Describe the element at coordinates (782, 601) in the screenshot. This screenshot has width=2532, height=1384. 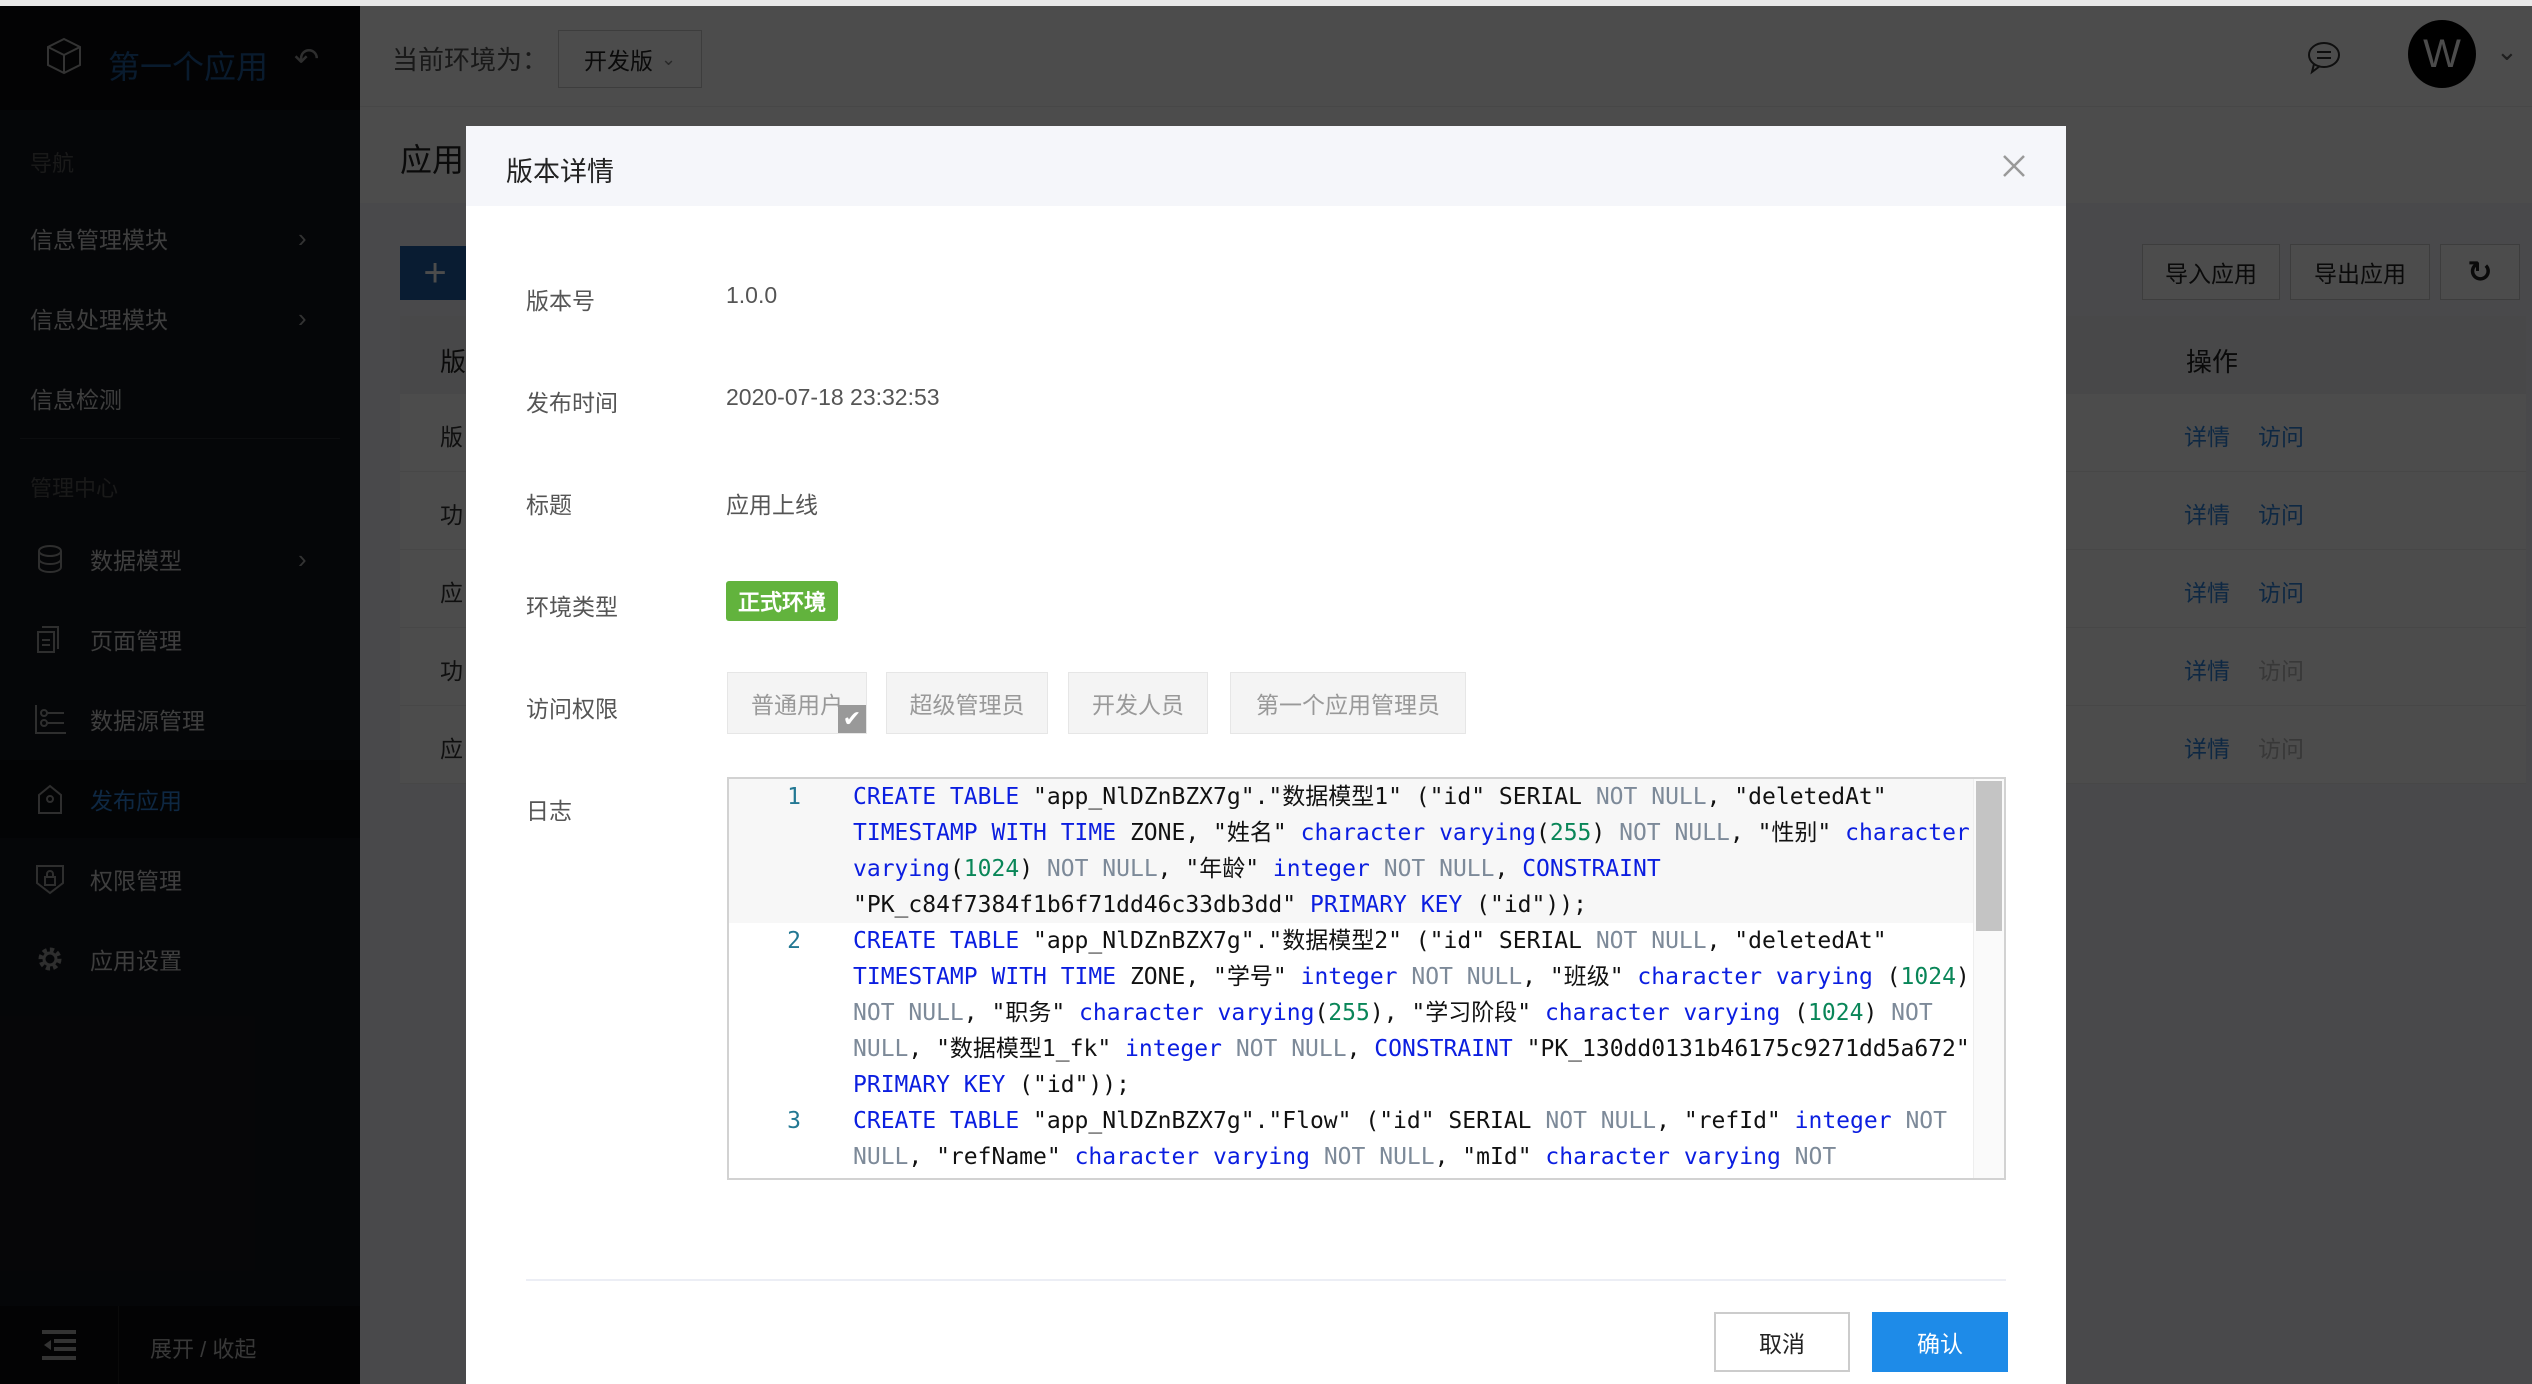
I see `env-type-badge: 正式环境` at that location.